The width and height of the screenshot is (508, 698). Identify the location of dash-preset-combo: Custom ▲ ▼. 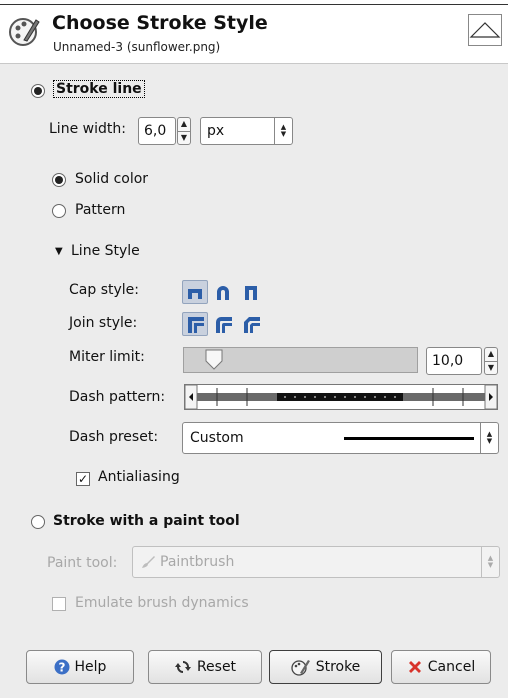
(340, 438).